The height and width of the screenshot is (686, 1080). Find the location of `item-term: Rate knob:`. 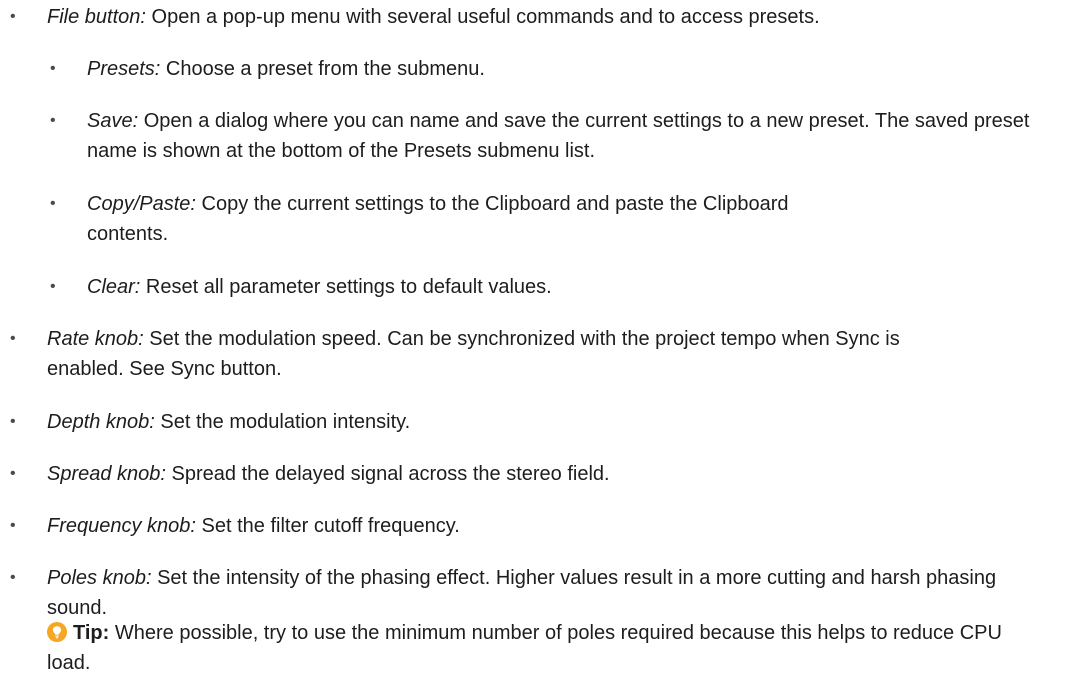

item-term: Rate knob: is located at coordinates (95, 339).